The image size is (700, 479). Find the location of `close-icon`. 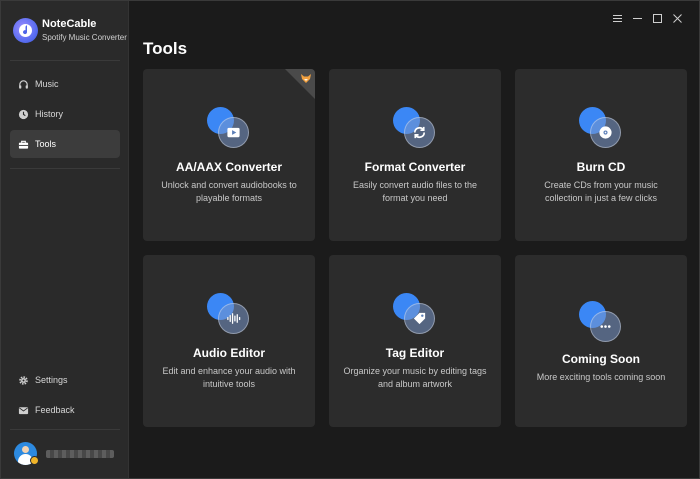

close-icon is located at coordinates (677, 18).